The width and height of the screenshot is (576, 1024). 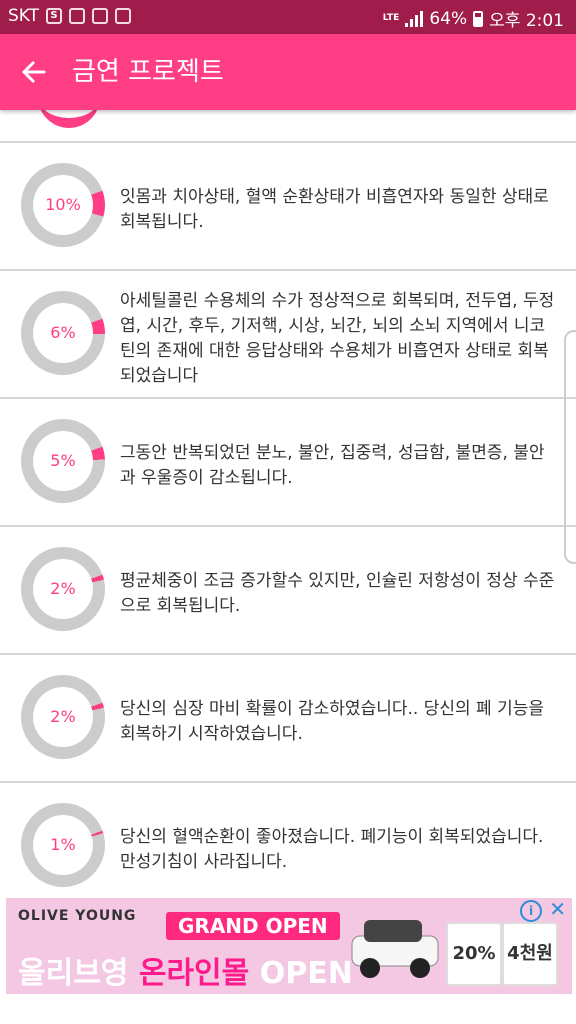 I want to click on item-description: 잇몸과 치아상태, 혈액 순환상태가 비흡연자와 동일한 상태로 회복됩니다., so click(x=334, y=209).